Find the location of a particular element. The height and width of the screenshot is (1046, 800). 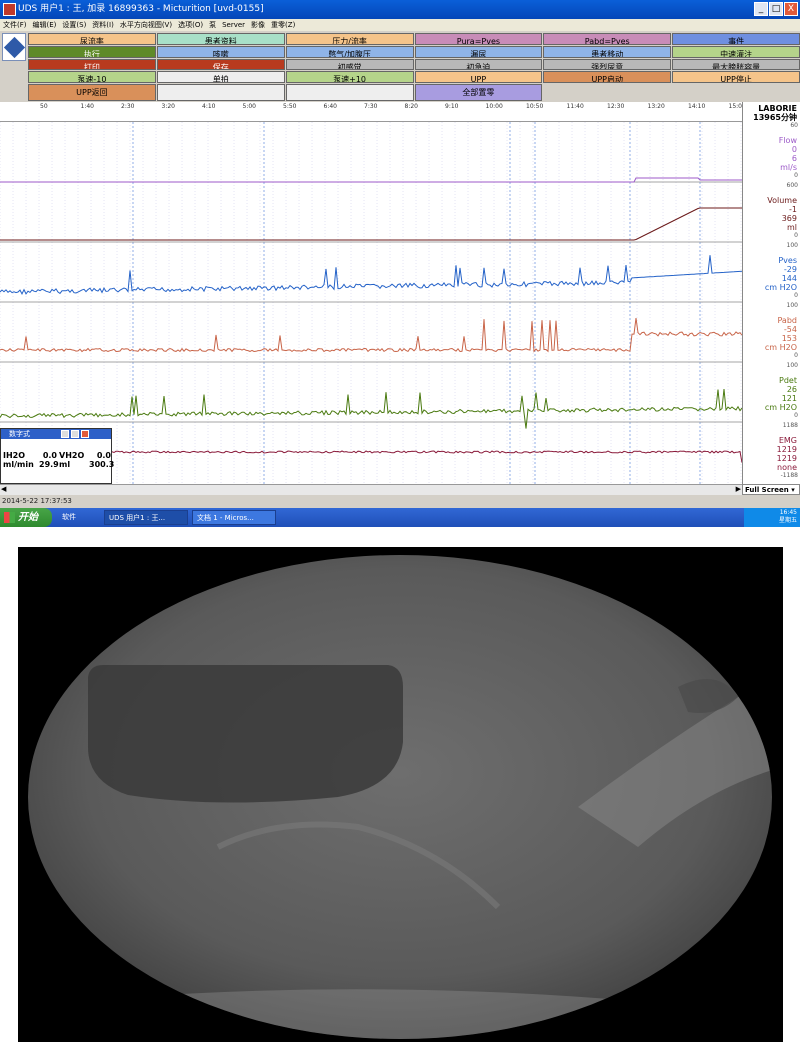

channel-label-pves: Pves -29 144 cm H2O is located at coordinates (780, 274).